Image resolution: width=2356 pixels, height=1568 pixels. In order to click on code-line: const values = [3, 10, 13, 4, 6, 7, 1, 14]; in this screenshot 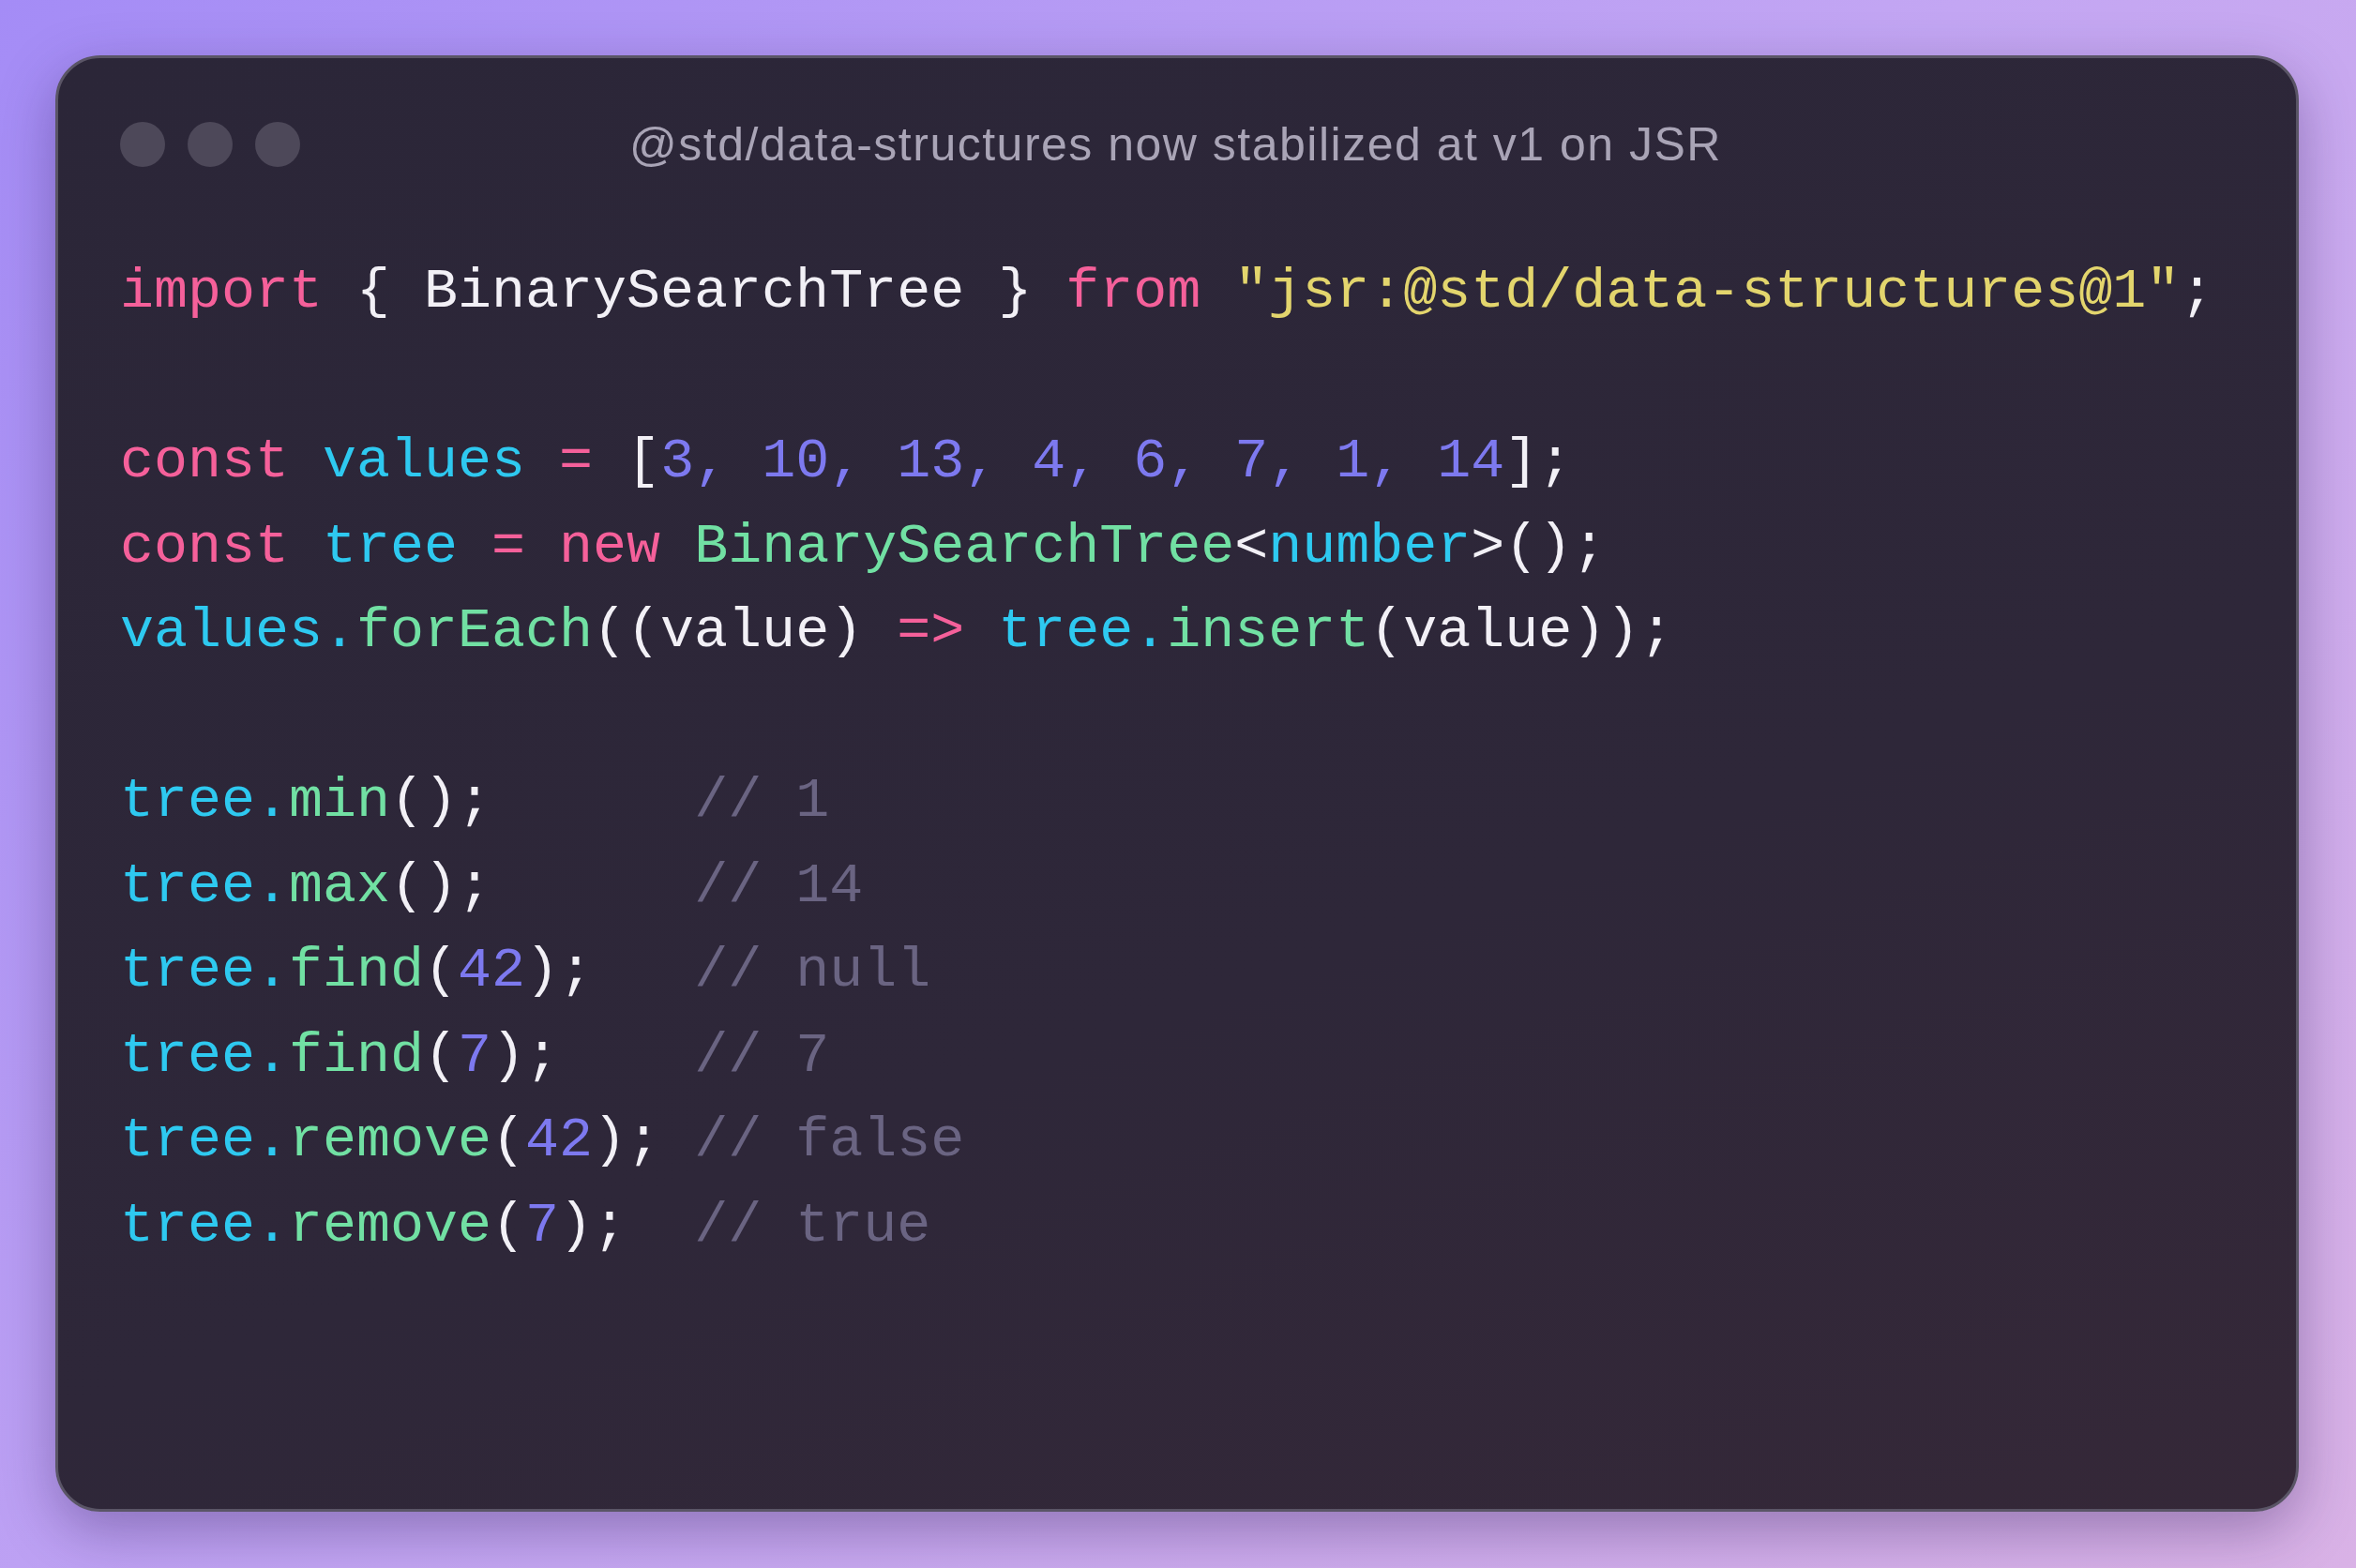, I will do `click(846, 462)`.